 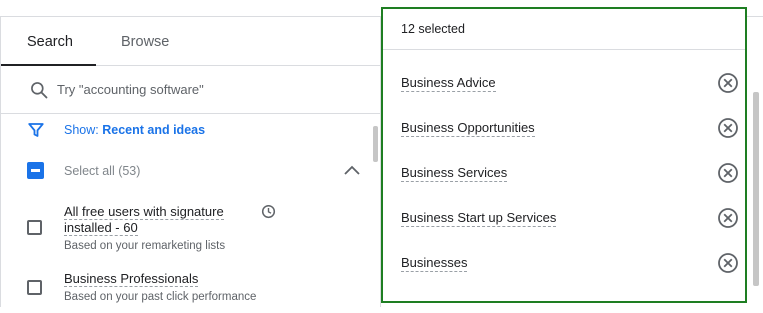 I want to click on tab-search: Search, so click(x=50, y=41).